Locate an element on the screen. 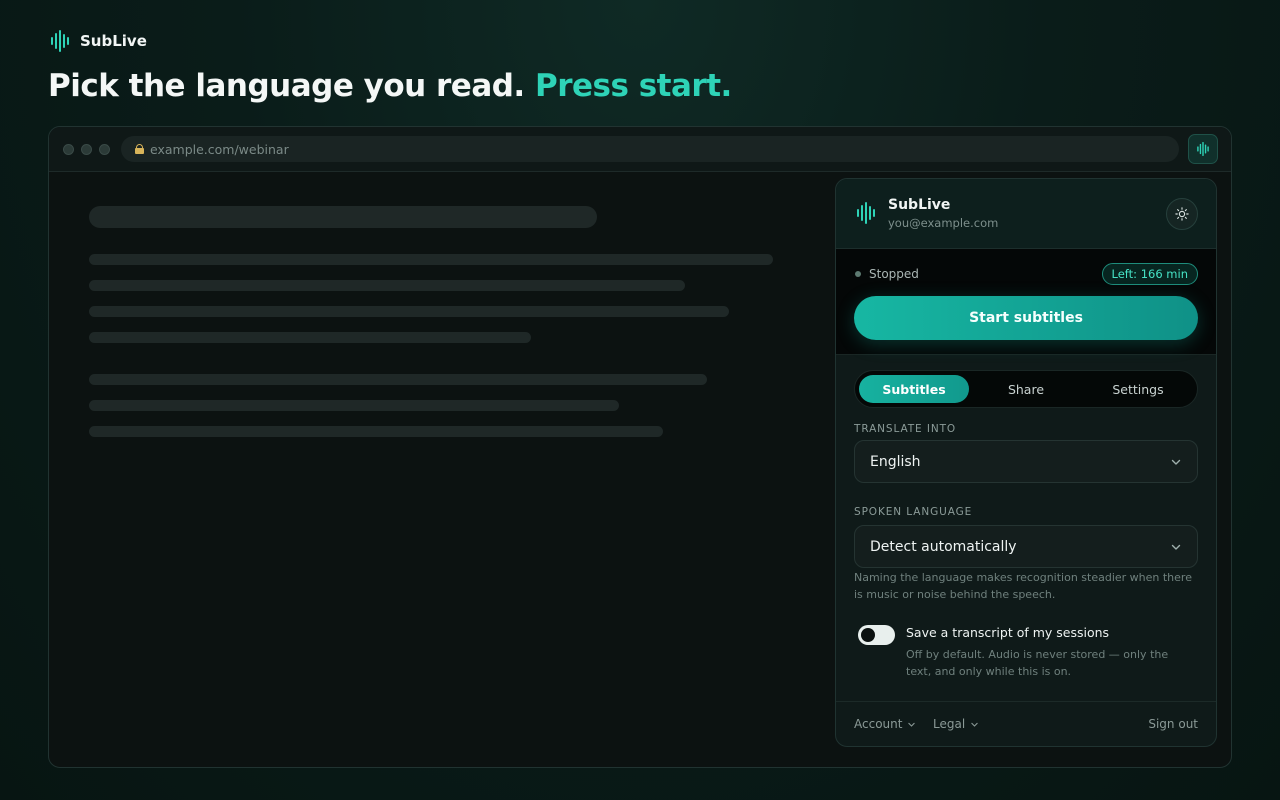  account-menu: Account is located at coordinates (885, 724).